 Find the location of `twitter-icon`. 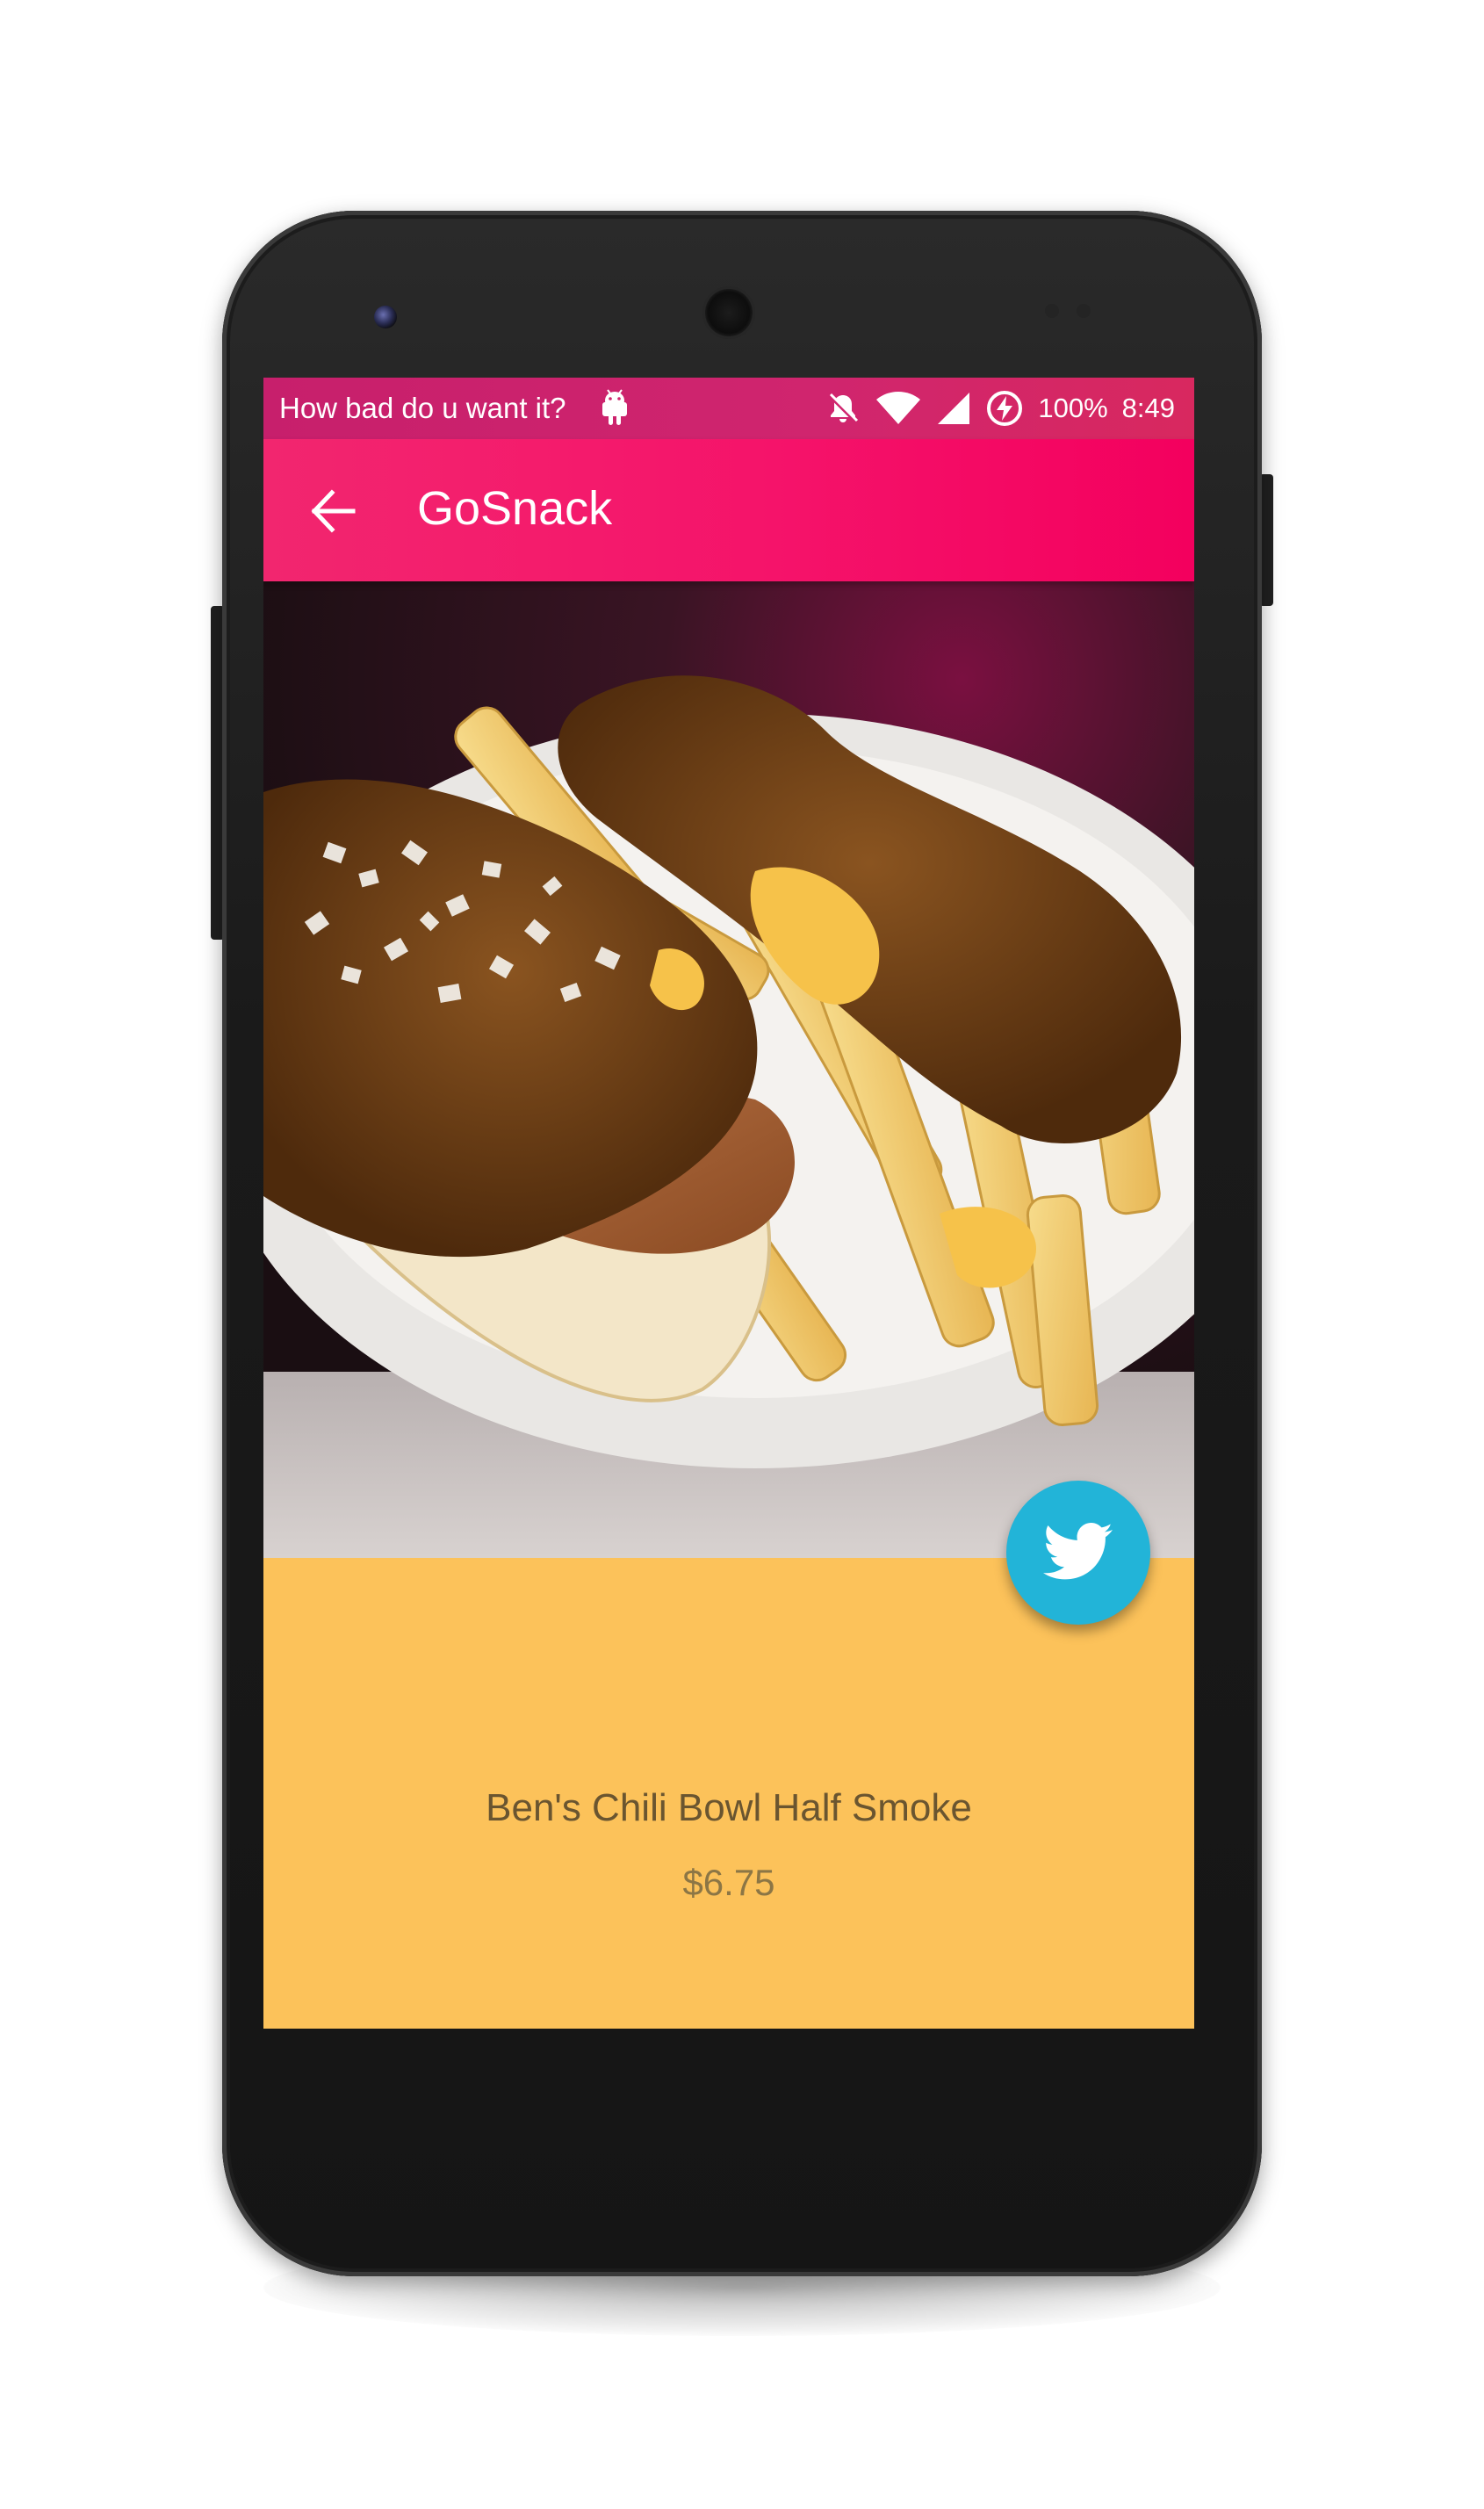

twitter-icon is located at coordinates (1078, 1551).